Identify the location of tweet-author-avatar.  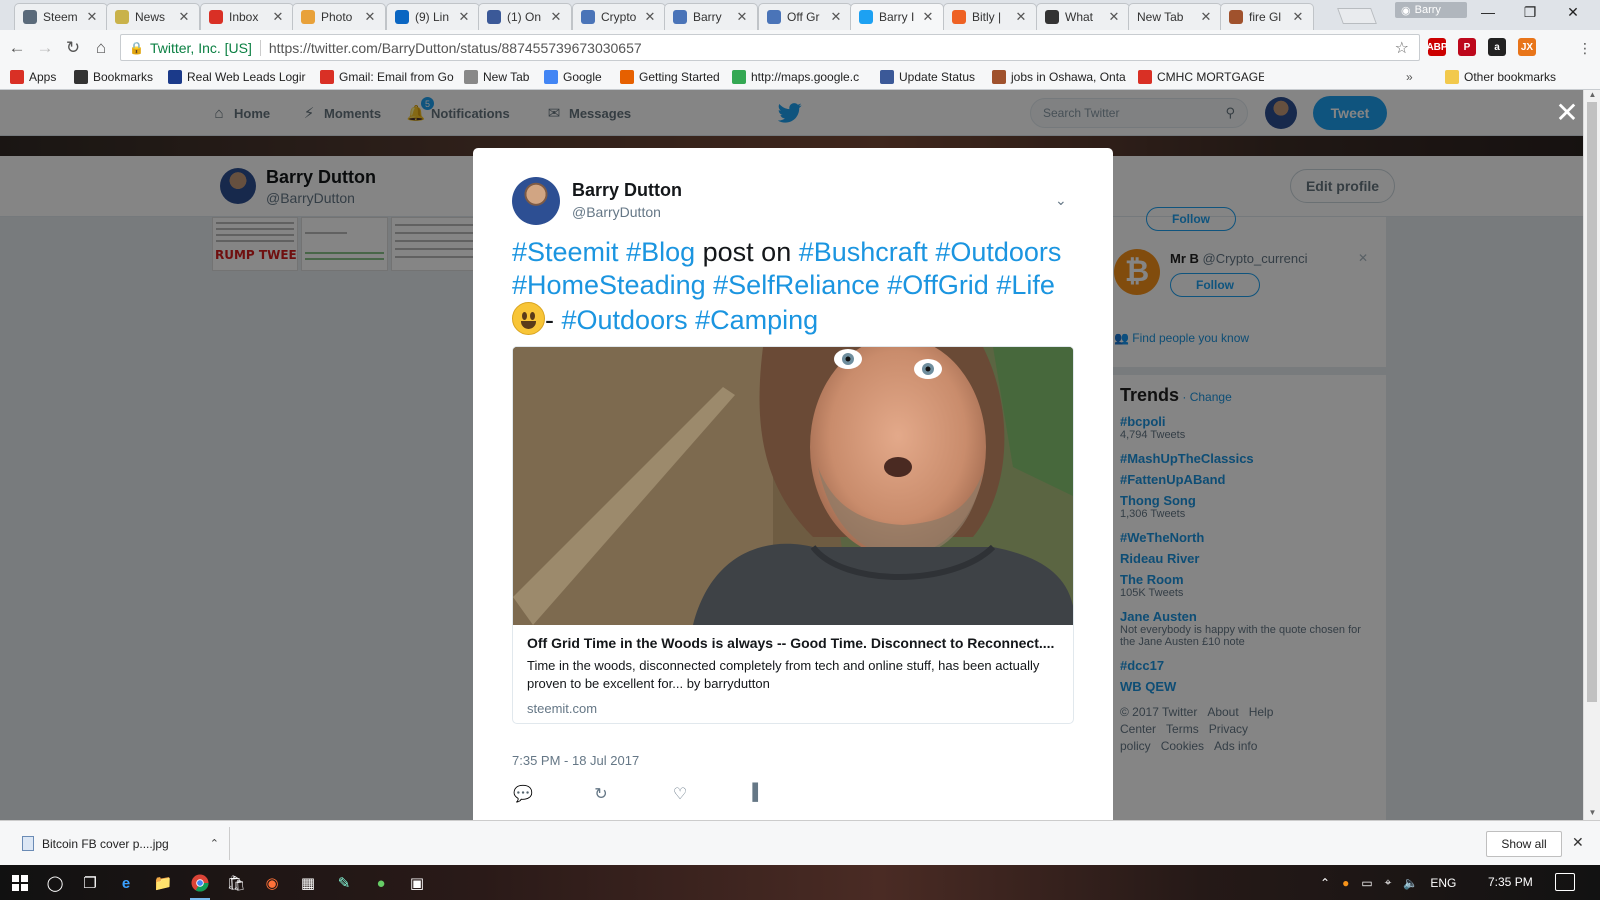
(536, 201).